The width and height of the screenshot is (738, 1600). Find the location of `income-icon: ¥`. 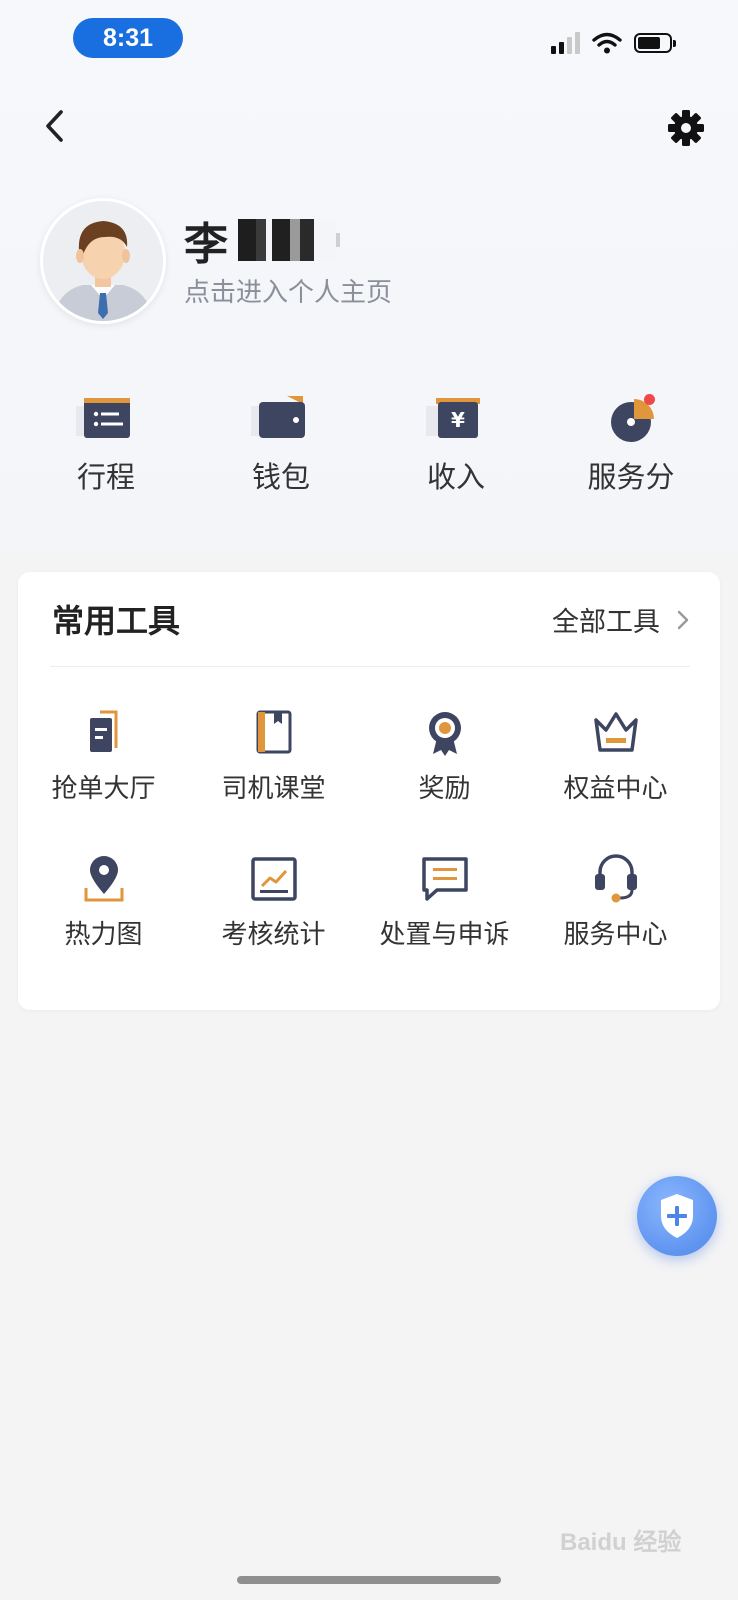

income-icon: ¥ is located at coordinates (453, 418).